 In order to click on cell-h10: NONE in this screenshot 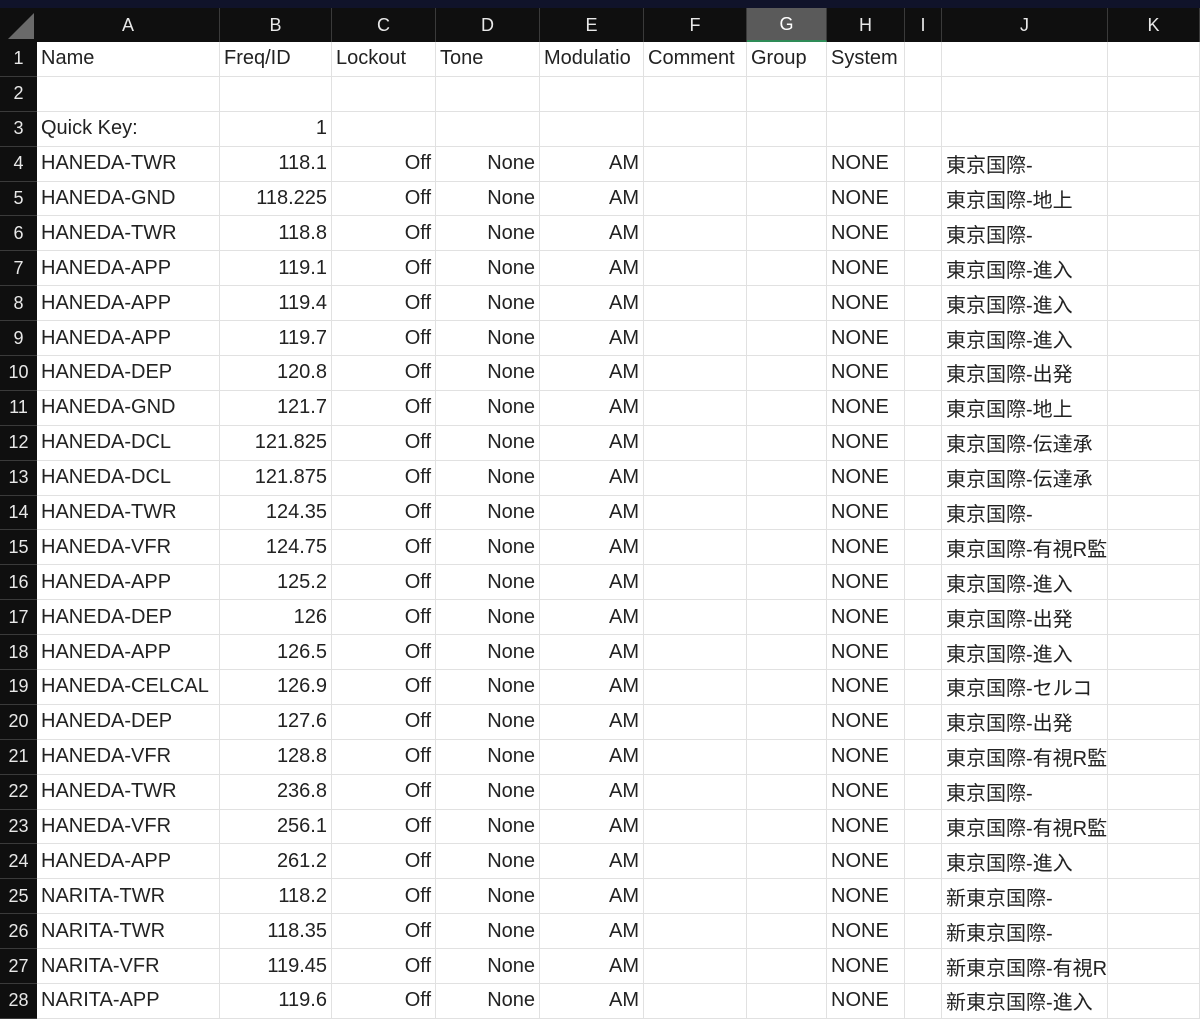, I will do `click(866, 373)`.